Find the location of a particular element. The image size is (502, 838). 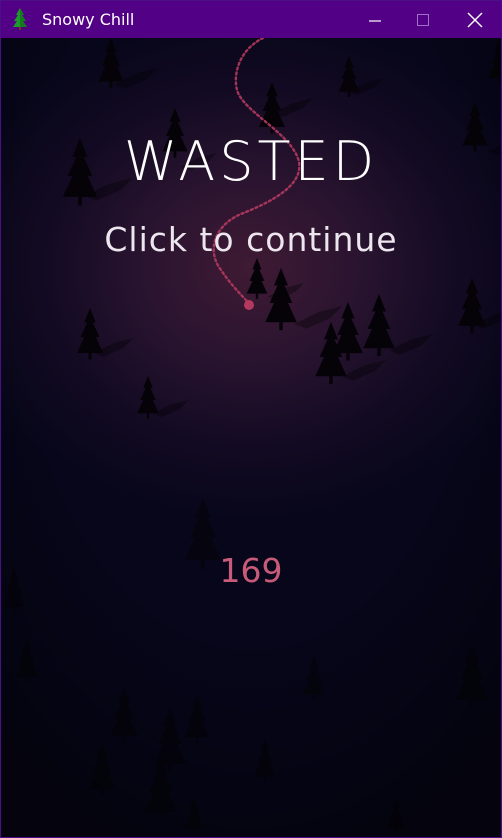

pine-tree-icon is located at coordinates (20, 19).